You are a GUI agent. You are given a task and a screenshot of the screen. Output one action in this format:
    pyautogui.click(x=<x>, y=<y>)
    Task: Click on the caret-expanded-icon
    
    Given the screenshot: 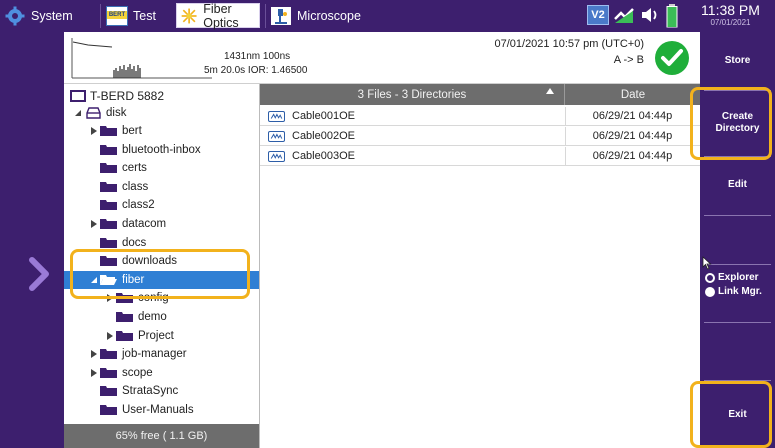 What is the action you would take?
    pyautogui.click(x=78, y=113)
    